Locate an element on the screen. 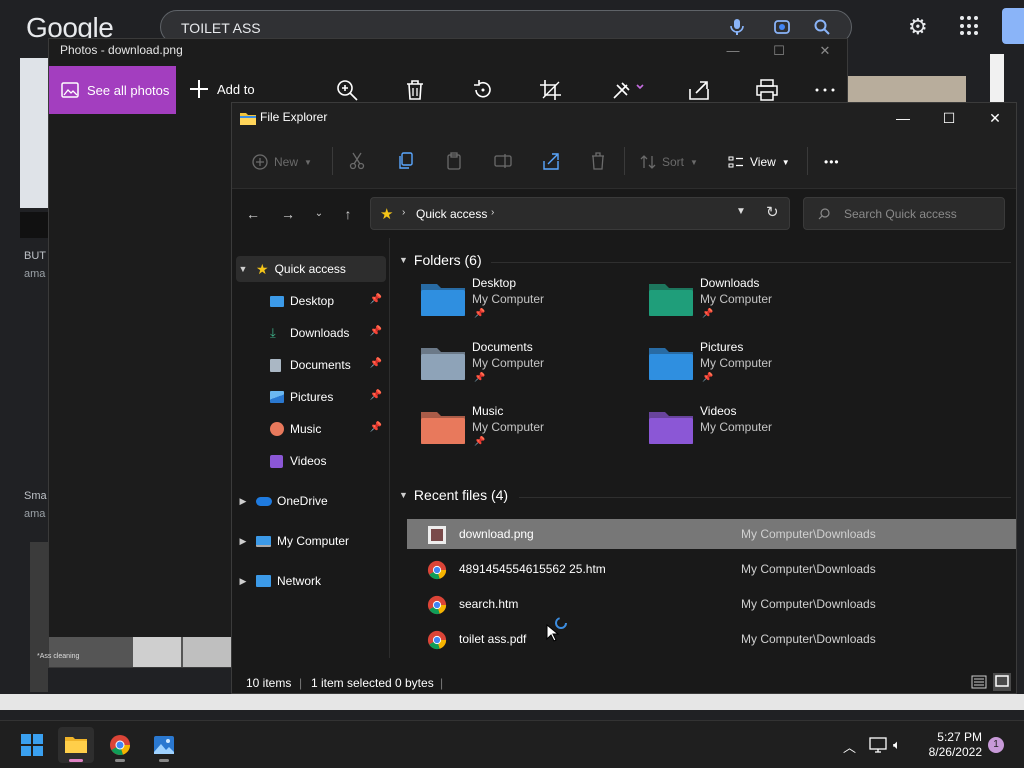 Image resolution: width=1024 pixels, height=768 pixels. nav-item-music: Music 📌 is located at coordinates (311, 429).